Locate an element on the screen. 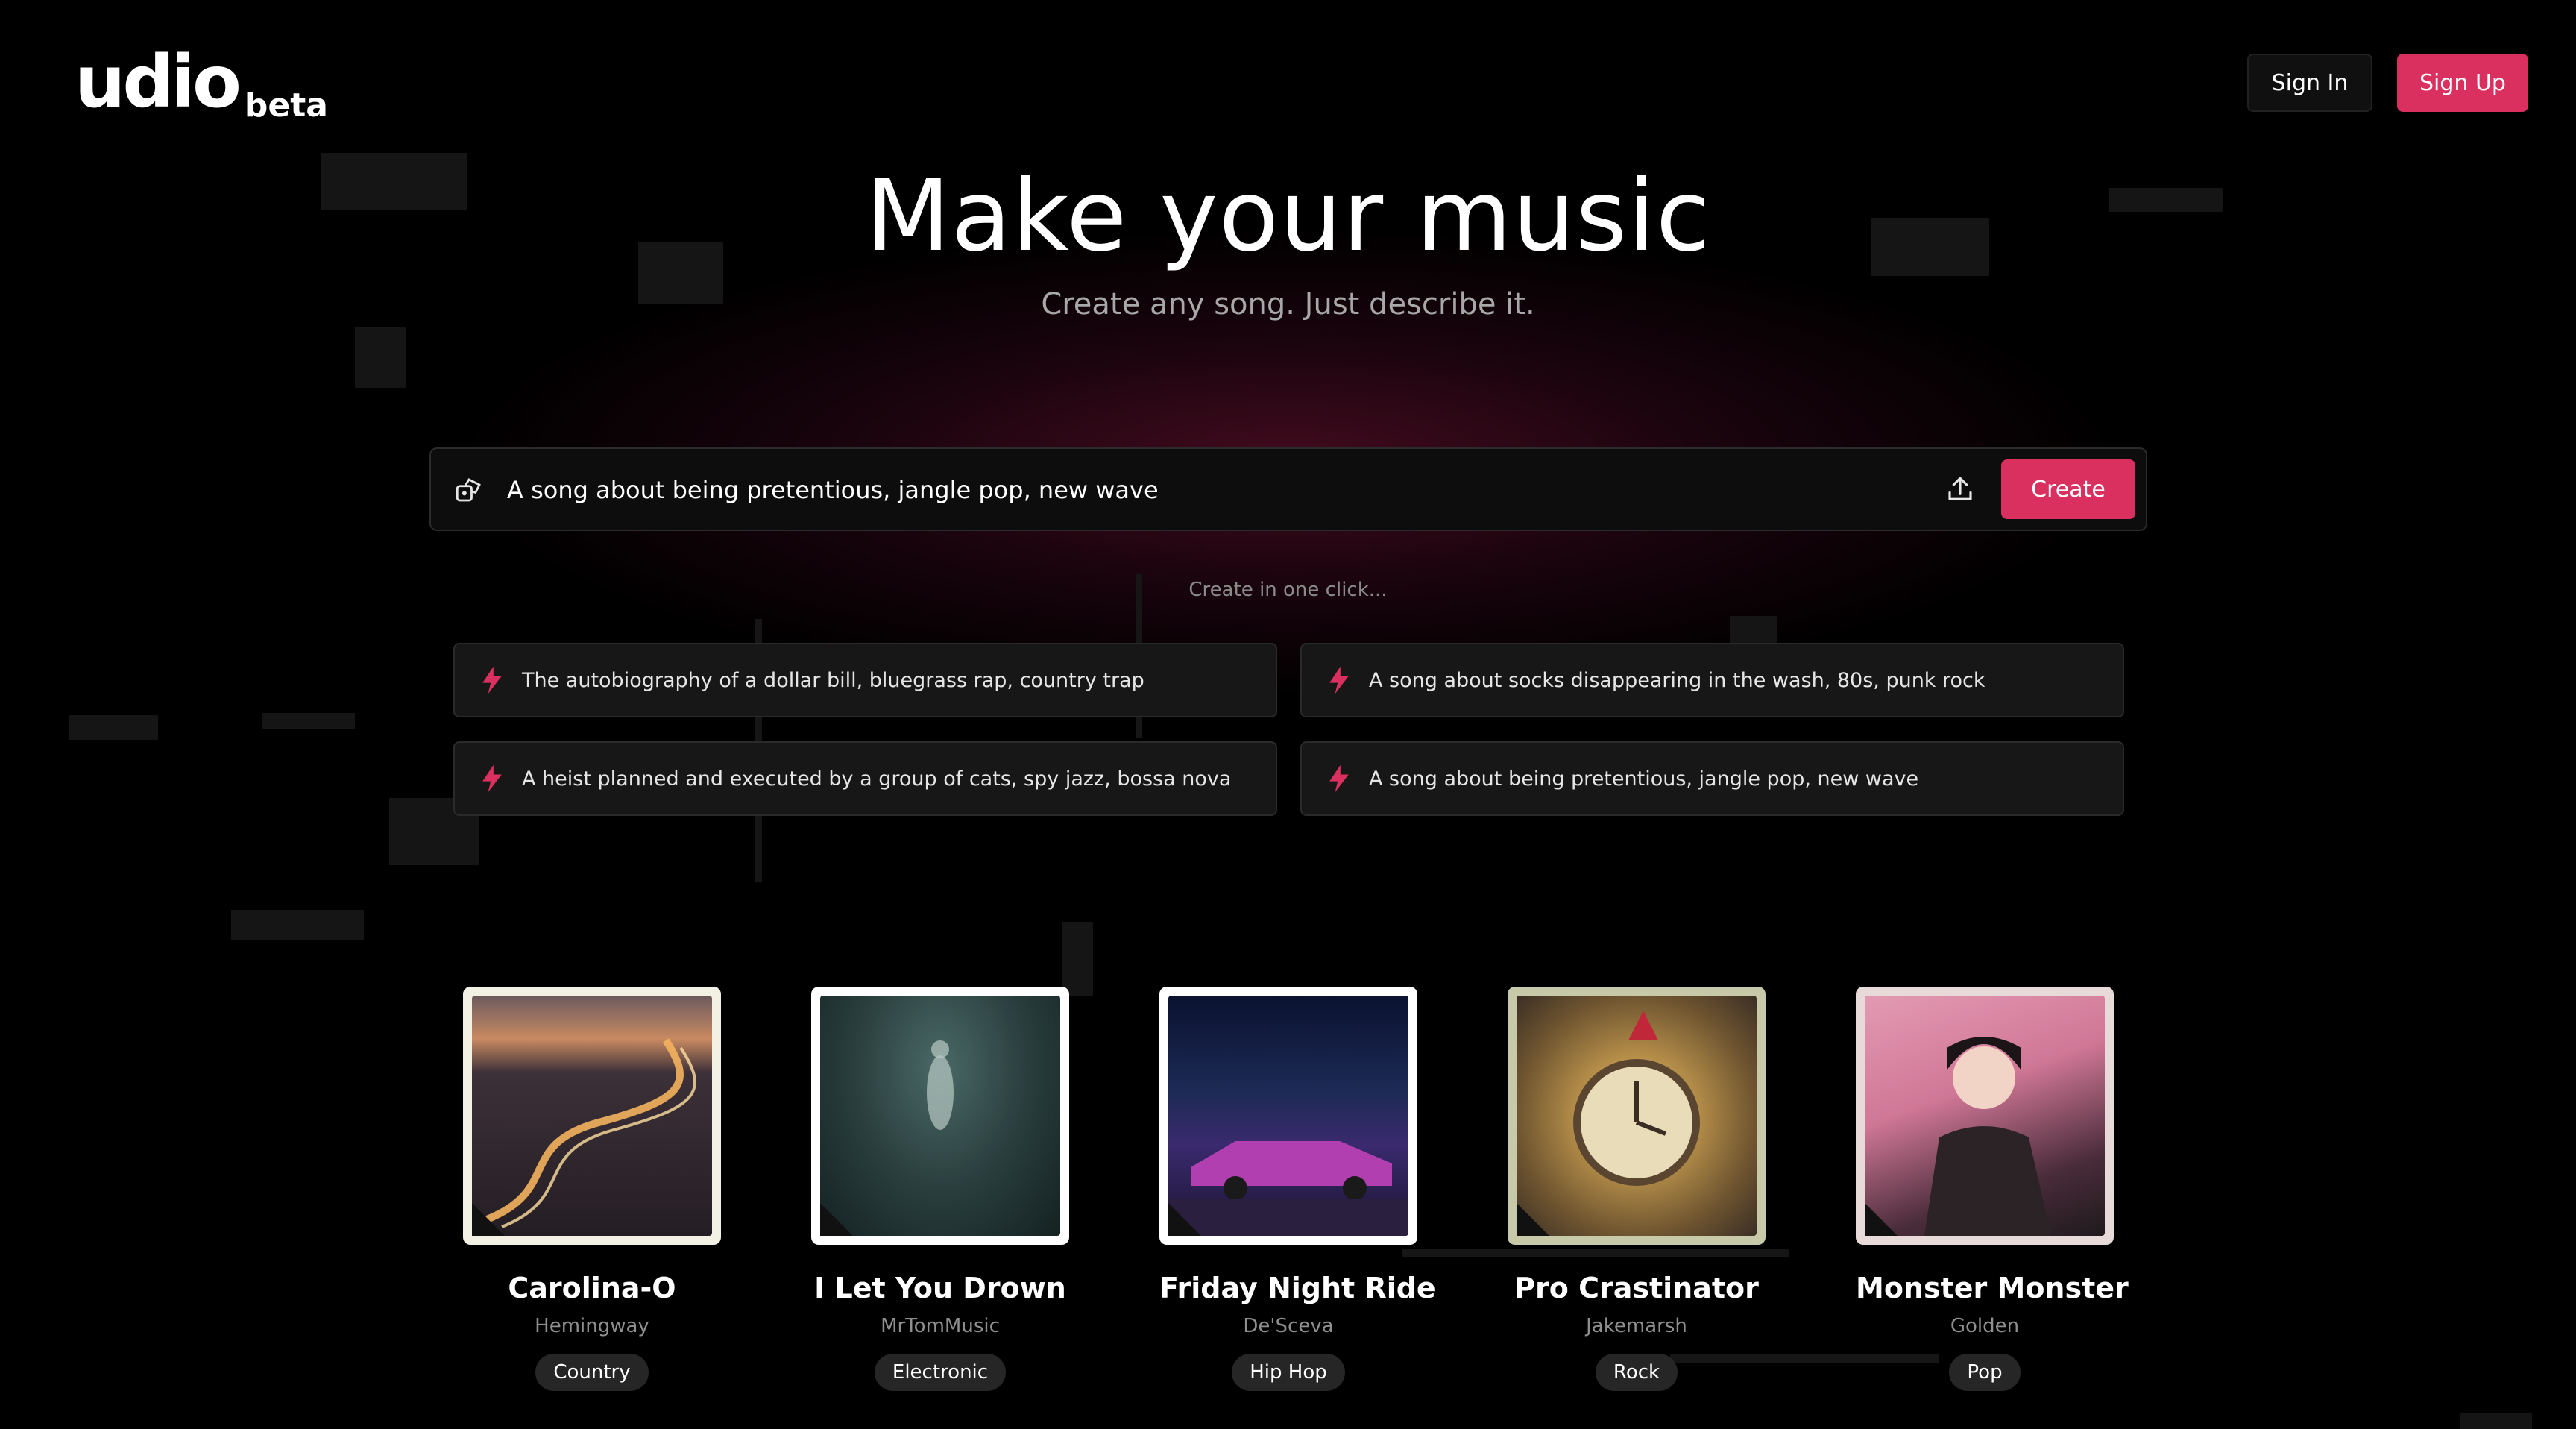  song-card: I Let You Drown MrTomMusic Electronic is located at coordinates (940, 1189).